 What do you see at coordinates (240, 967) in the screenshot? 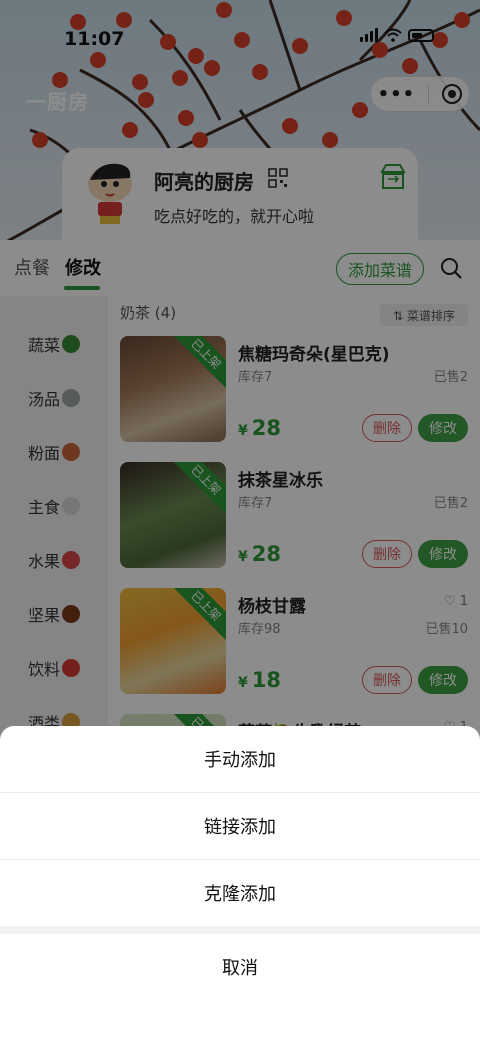
I see `cancel-button: 取消` at bounding box center [240, 967].